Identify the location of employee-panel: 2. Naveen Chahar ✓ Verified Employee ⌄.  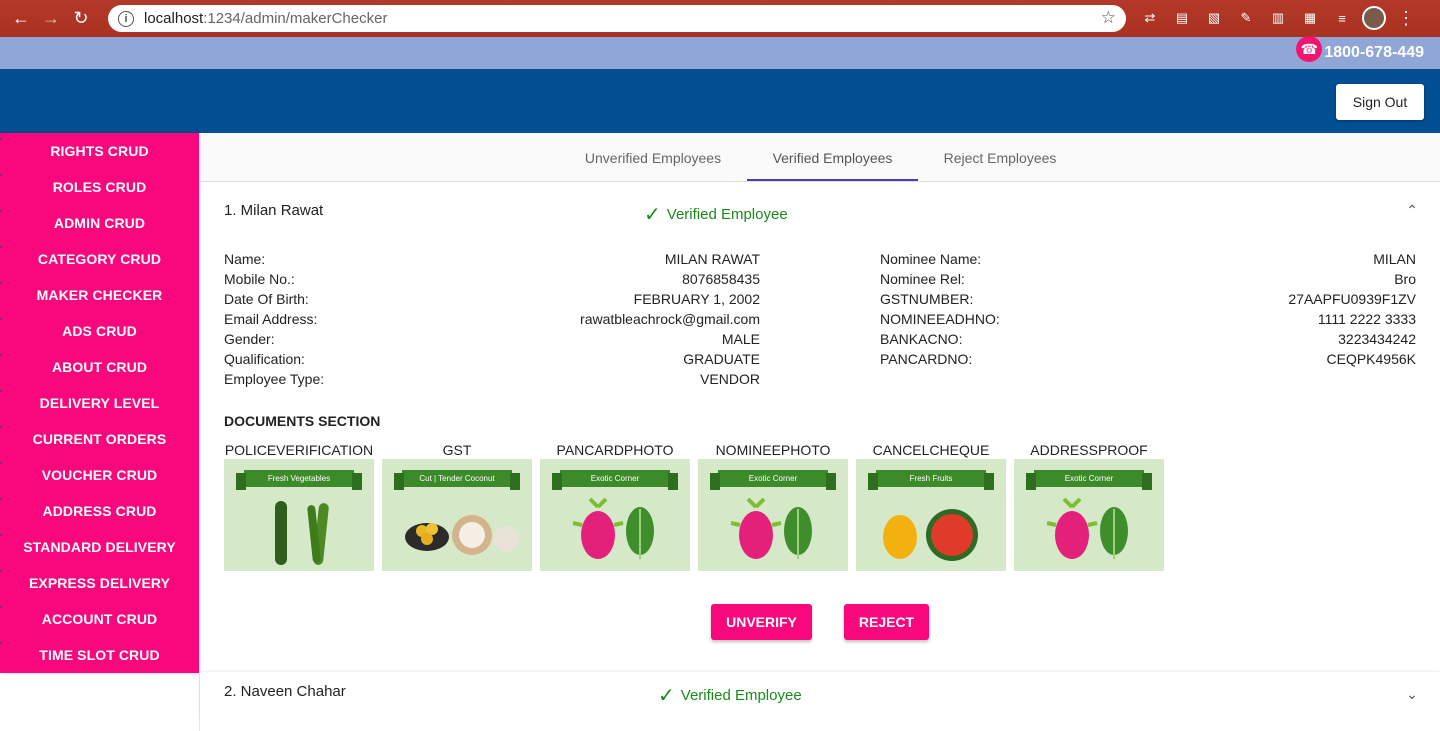
(820, 696).